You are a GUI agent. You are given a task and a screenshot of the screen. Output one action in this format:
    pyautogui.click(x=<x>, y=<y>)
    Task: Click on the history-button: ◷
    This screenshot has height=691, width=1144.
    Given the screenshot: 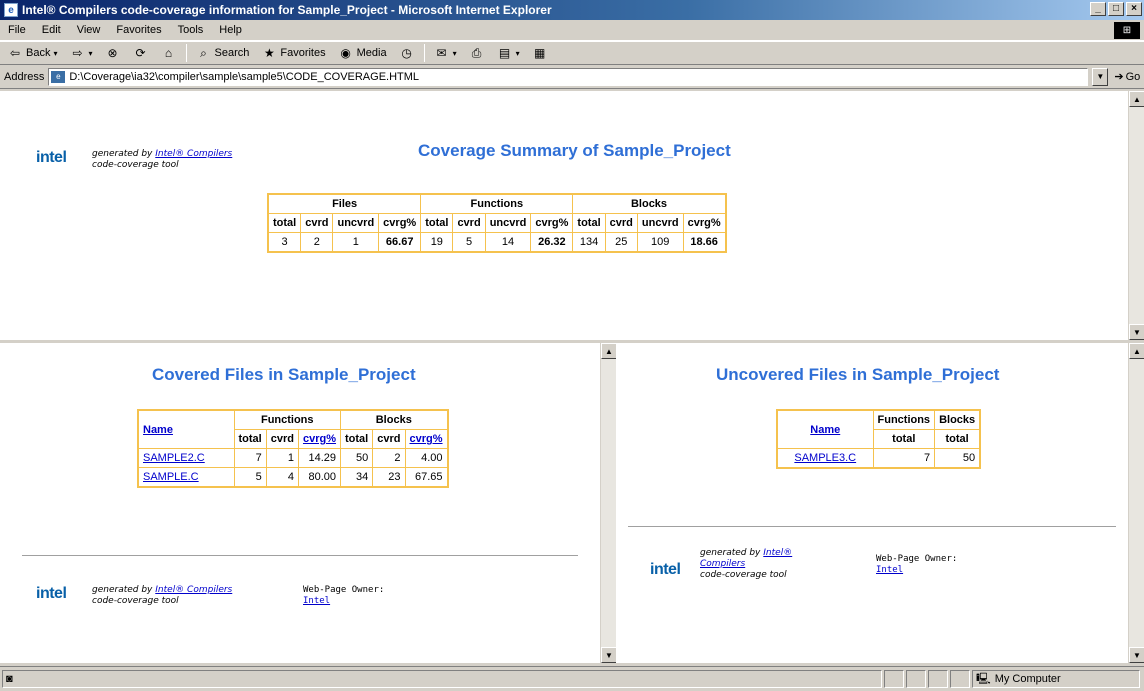 What is the action you would take?
    pyautogui.click(x=407, y=53)
    